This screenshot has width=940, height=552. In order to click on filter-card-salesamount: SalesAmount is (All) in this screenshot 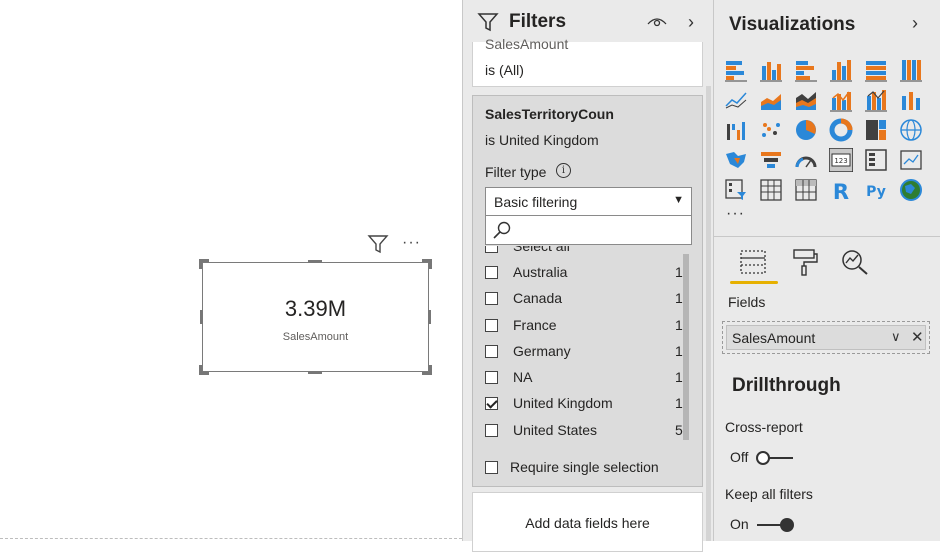, I will do `click(587, 61)`.